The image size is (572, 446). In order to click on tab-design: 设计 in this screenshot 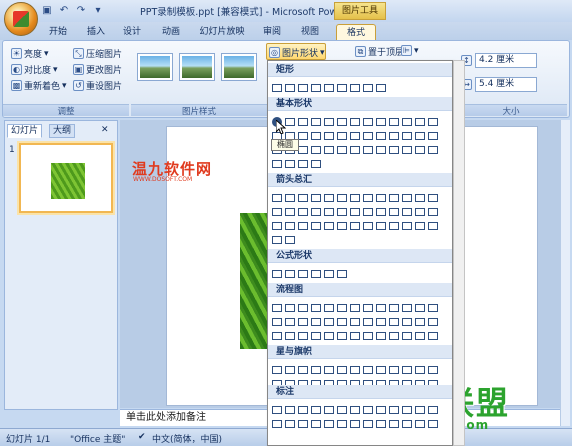, I will do `click(132, 32)`.